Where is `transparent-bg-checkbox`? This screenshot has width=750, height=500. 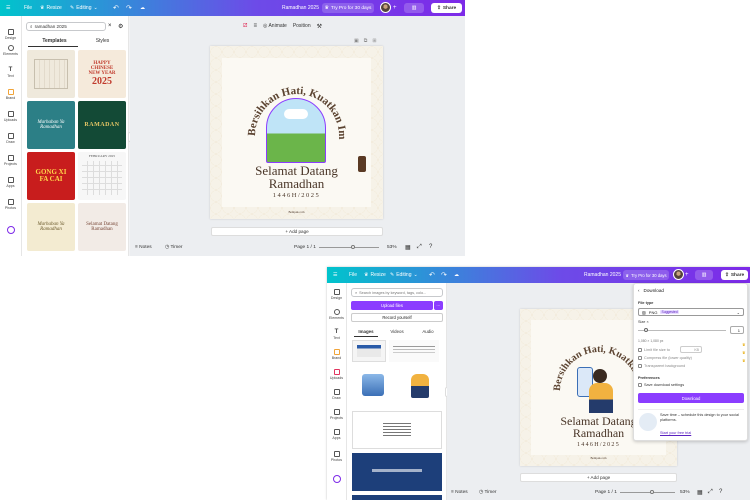 transparent-bg-checkbox is located at coordinates (640, 366).